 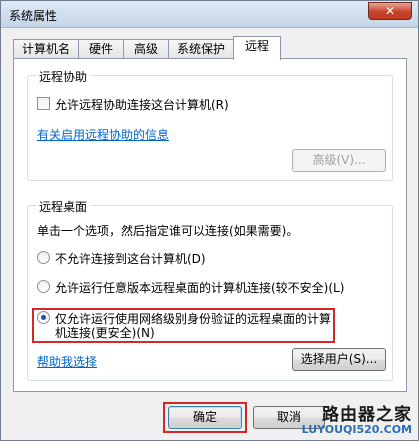 I want to click on tab-remote: 远程, so click(x=257, y=48).